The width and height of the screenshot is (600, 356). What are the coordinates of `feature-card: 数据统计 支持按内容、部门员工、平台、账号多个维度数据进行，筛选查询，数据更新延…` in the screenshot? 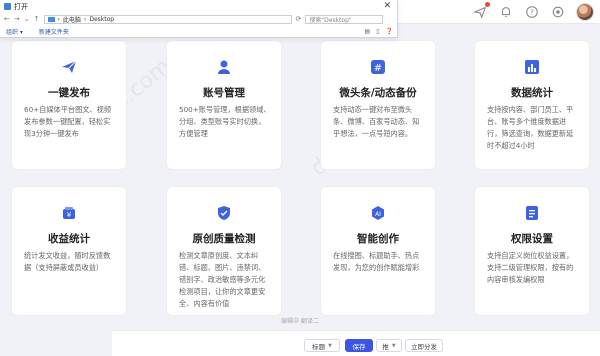 It's located at (532, 105).